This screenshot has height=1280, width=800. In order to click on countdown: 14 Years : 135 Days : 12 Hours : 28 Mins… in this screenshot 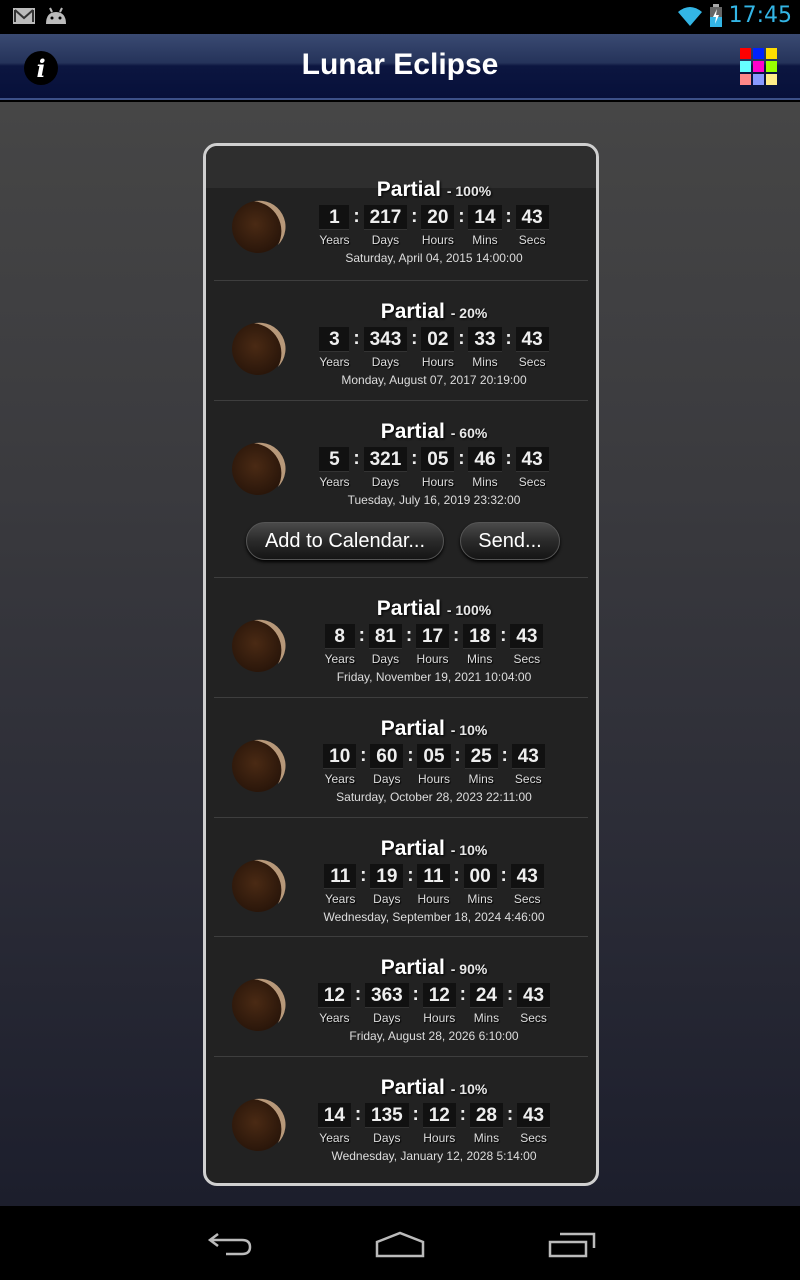, I will do `click(434, 1124)`.